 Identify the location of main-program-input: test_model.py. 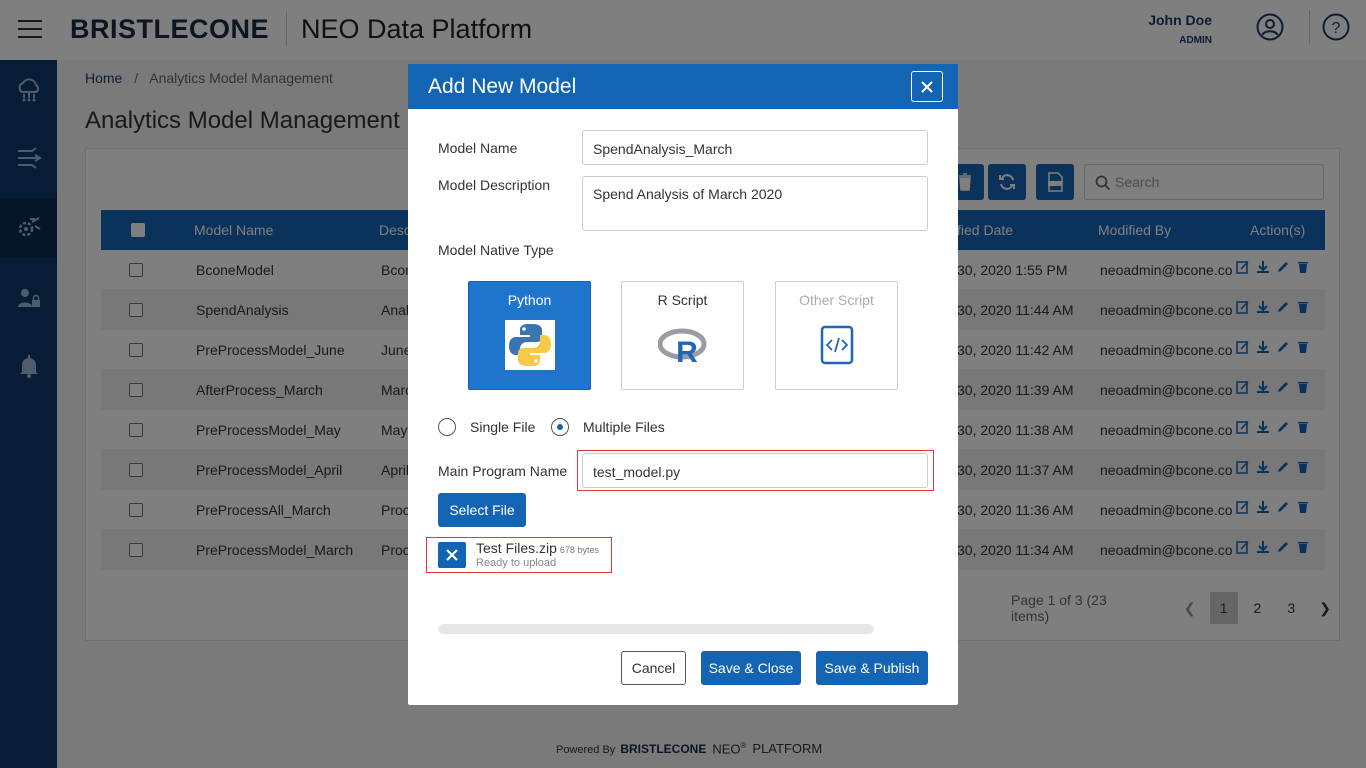
(755, 470).